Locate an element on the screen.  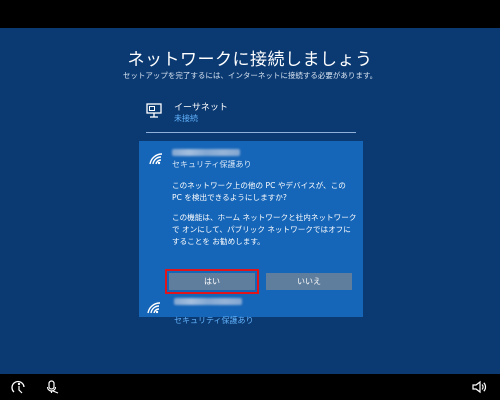
ethernet-status: 未接続 is located at coordinates (186, 118).